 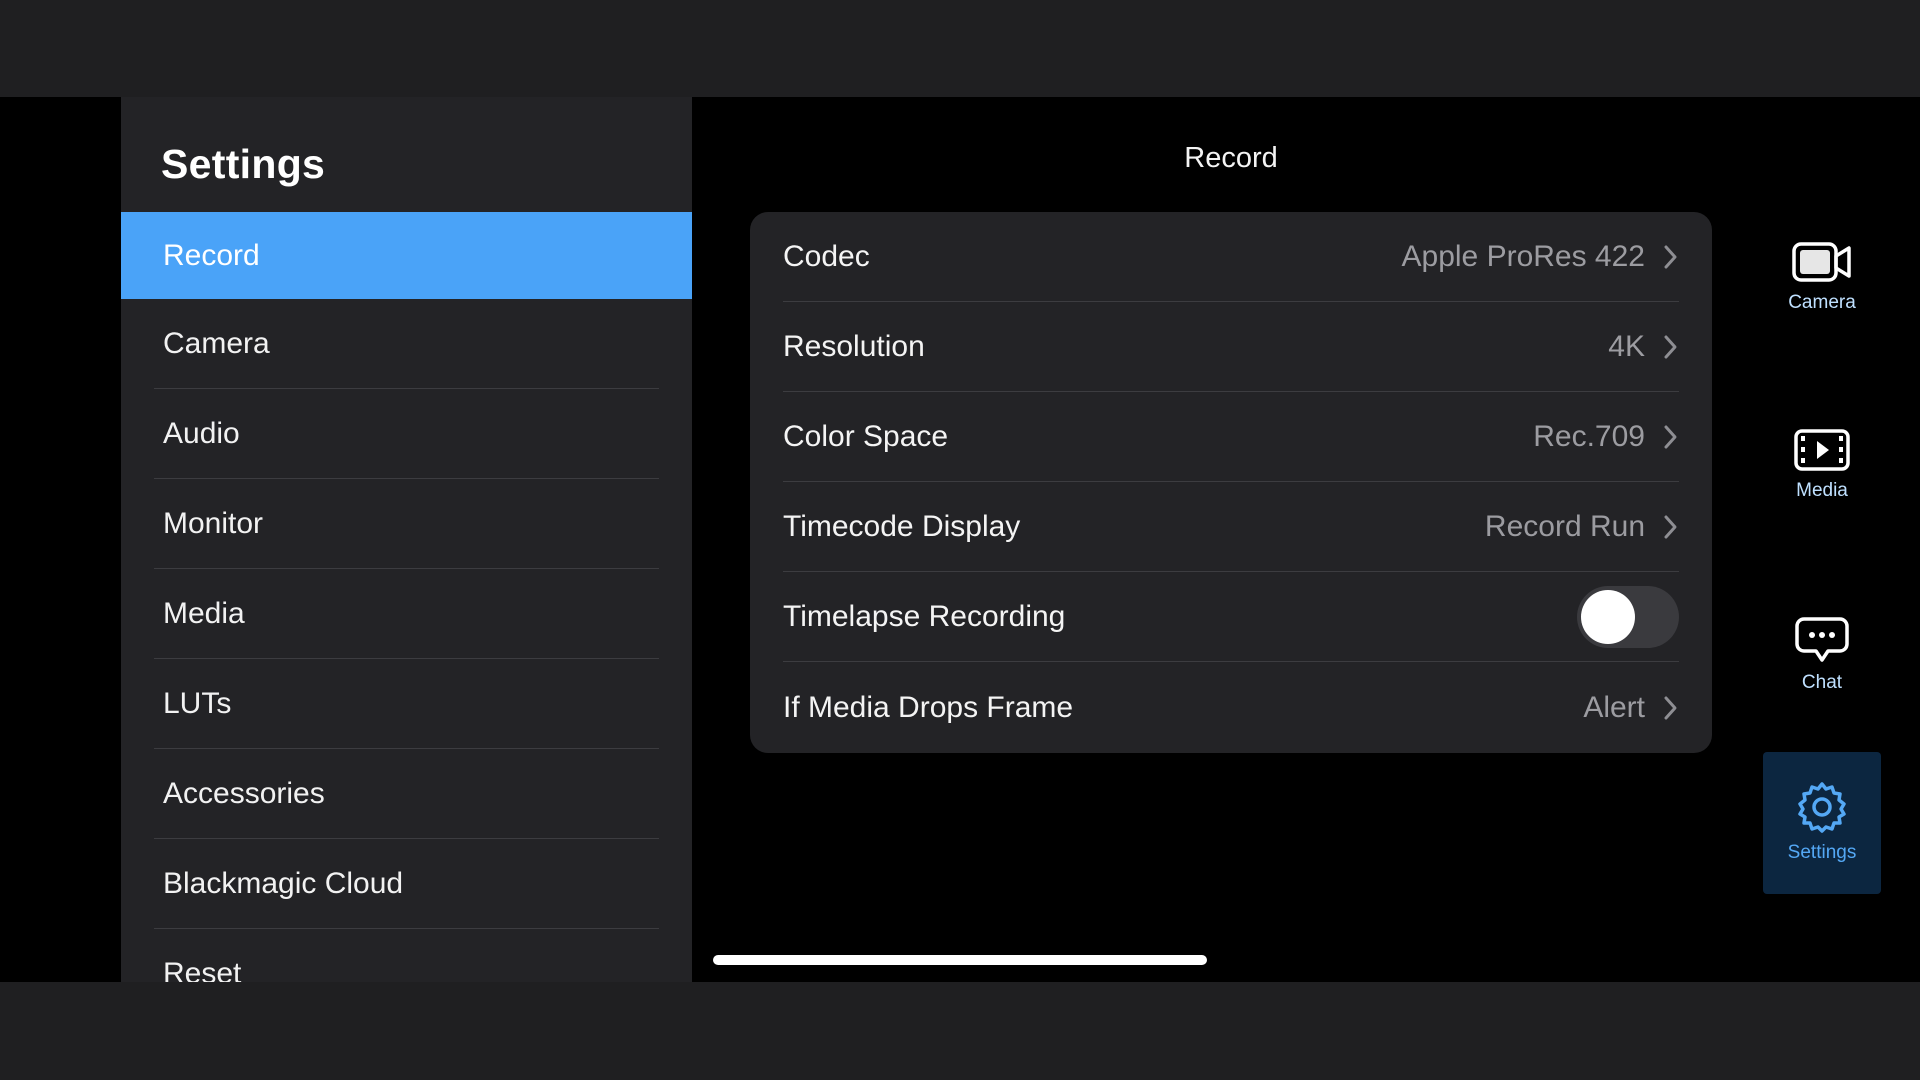 I want to click on tab-media: Media, so click(x=1822, y=471).